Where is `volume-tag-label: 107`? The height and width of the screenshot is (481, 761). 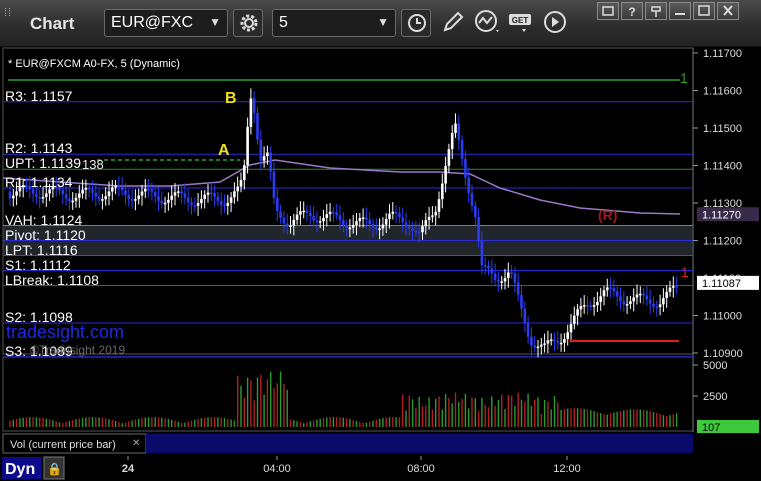
volume-tag-label: 107 is located at coordinates (711, 428).